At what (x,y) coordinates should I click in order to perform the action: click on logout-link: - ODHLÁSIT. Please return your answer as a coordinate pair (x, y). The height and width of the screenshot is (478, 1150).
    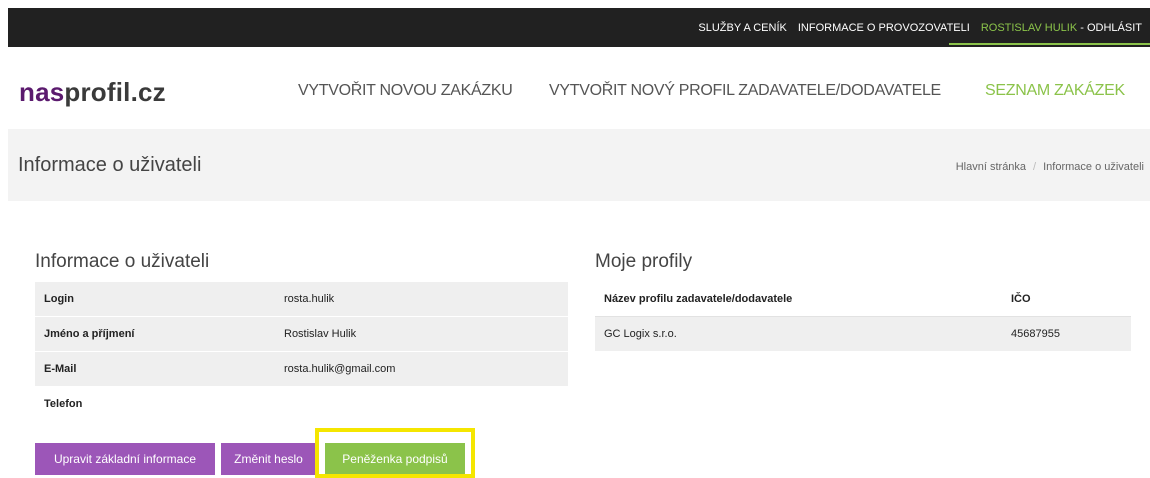
    Looking at the image, I should click on (1109, 28).